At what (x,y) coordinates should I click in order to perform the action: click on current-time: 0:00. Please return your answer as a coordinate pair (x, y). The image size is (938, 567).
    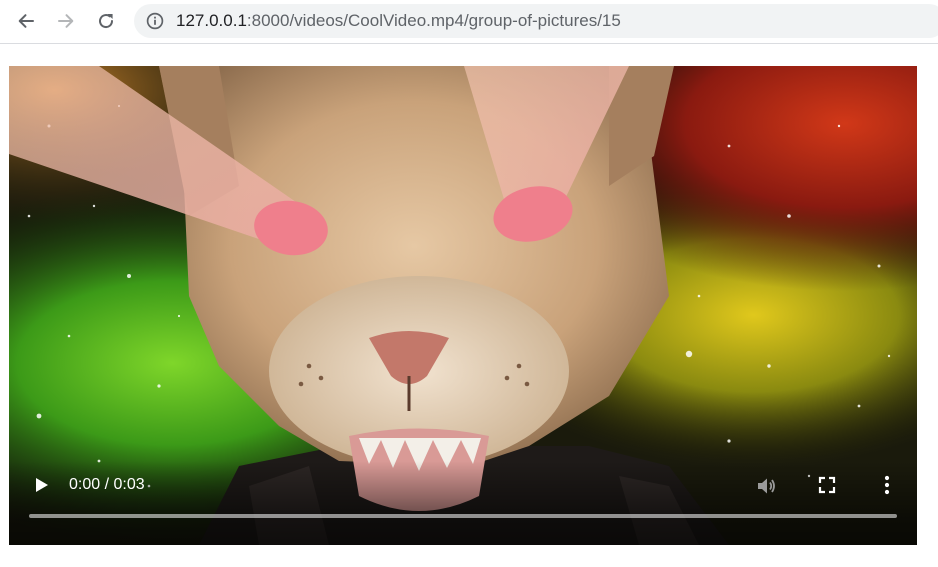
    Looking at the image, I should click on (85, 484).